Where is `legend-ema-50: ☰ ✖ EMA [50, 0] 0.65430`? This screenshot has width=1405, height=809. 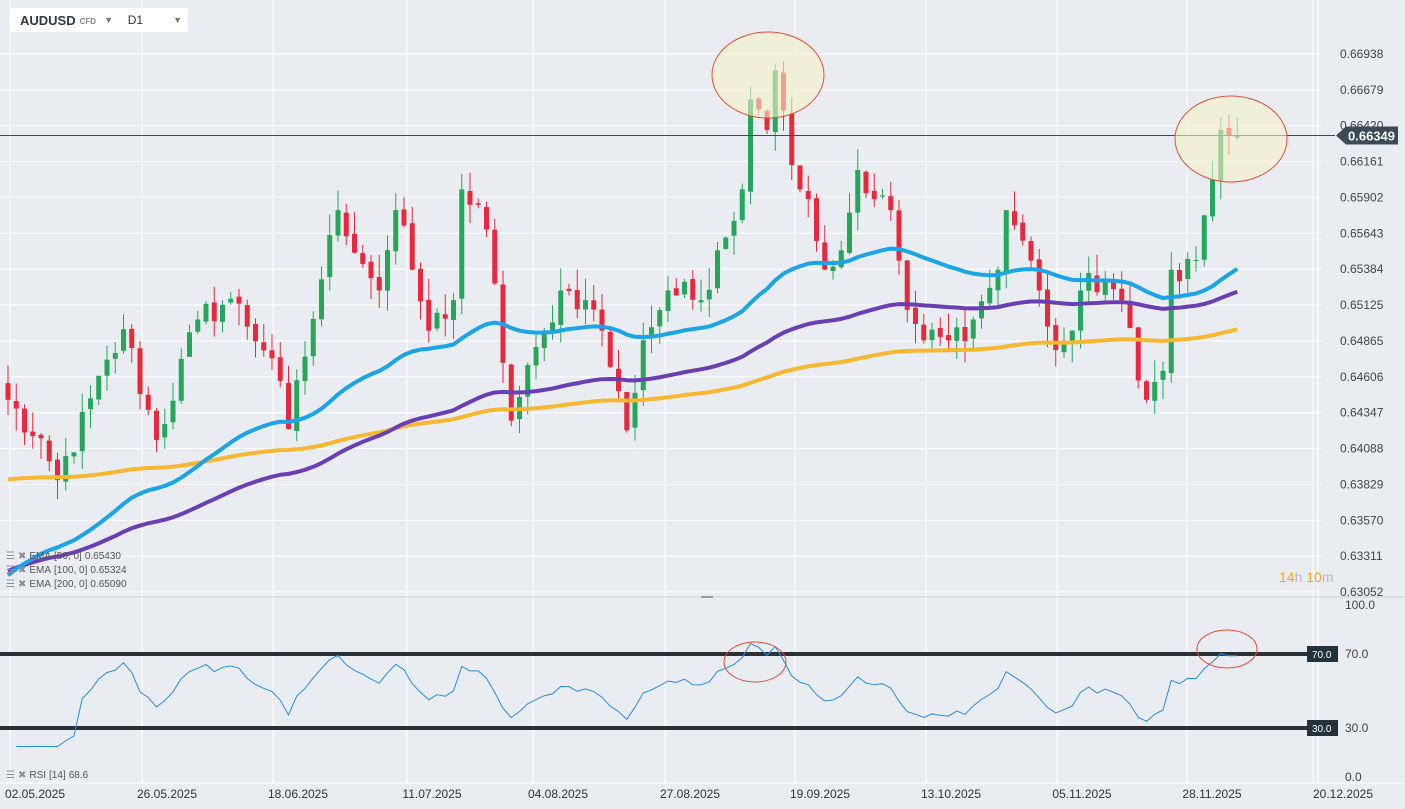 legend-ema-50: ☰ ✖ EMA [50, 0] 0.65430 is located at coordinates (63, 556).